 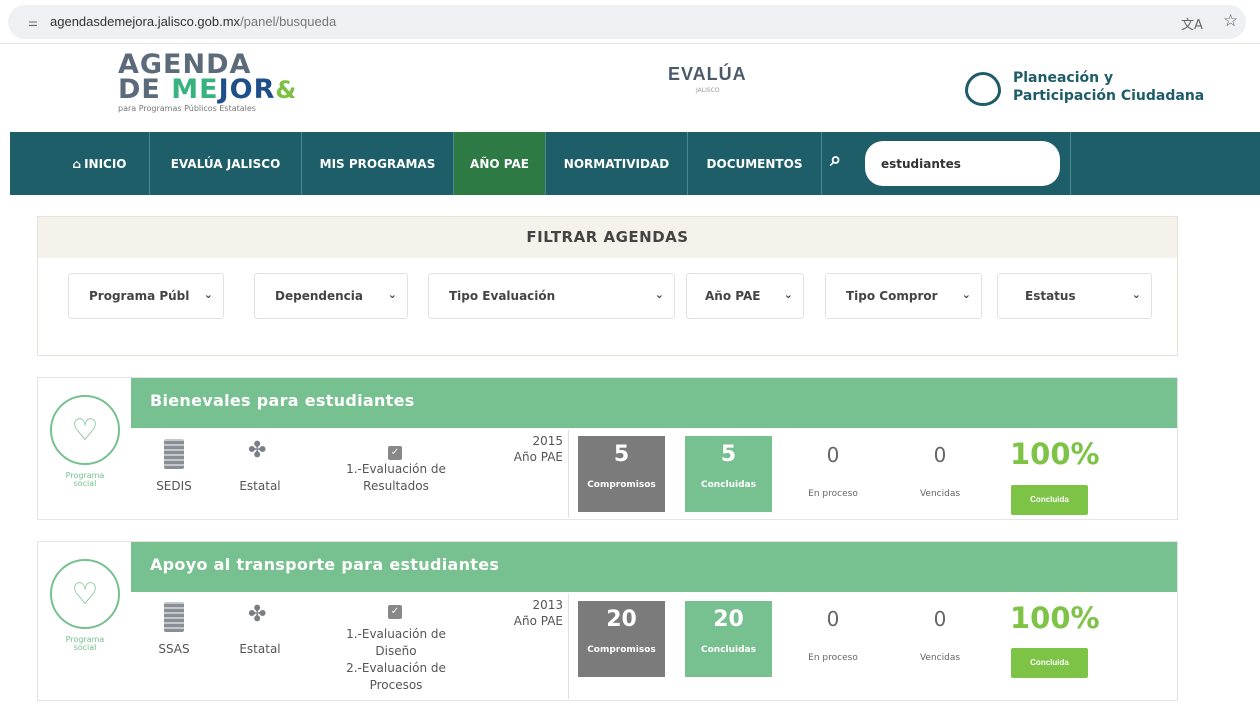 What do you see at coordinates (282, 400) in the screenshot?
I see `program-title: Bienevales para estudiantes` at bounding box center [282, 400].